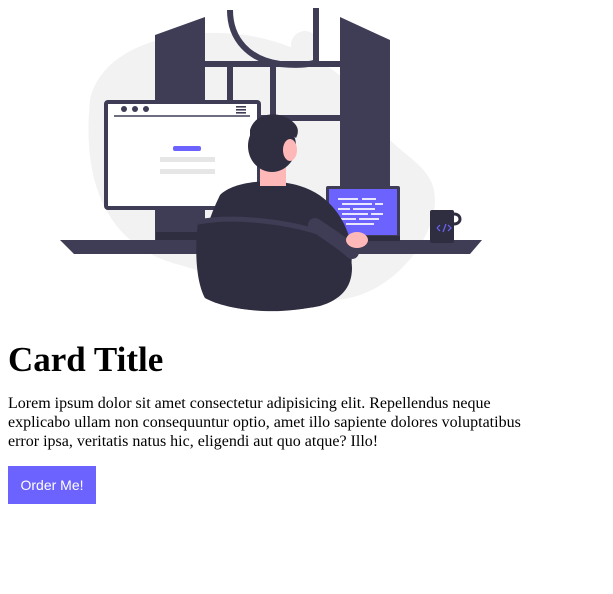 The image size is (613, 594). Describe the element at coordinates (52, 485) in the screenshot. I see `order-button: Order Me!` at that location.